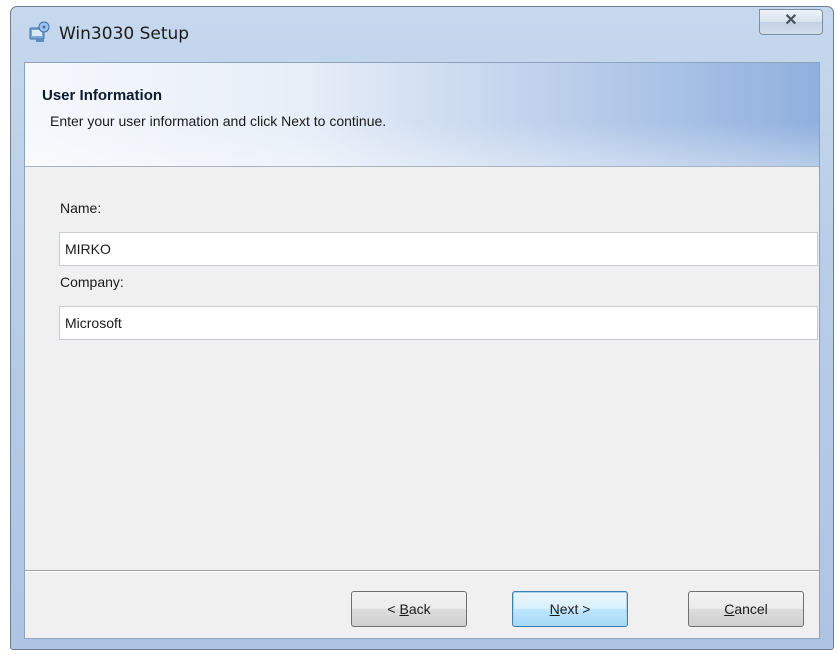 This screenshot has width=837, height=655. I want to click on next-button: Next >, so click(570, 609).